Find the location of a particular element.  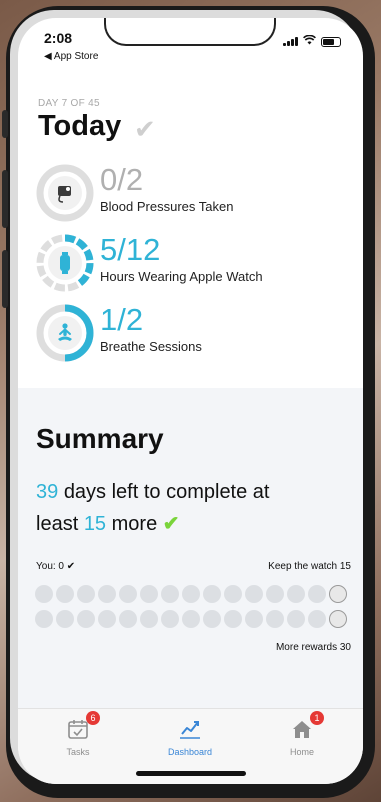

tab-home: 1 Home is located at coordinates (302, 734).